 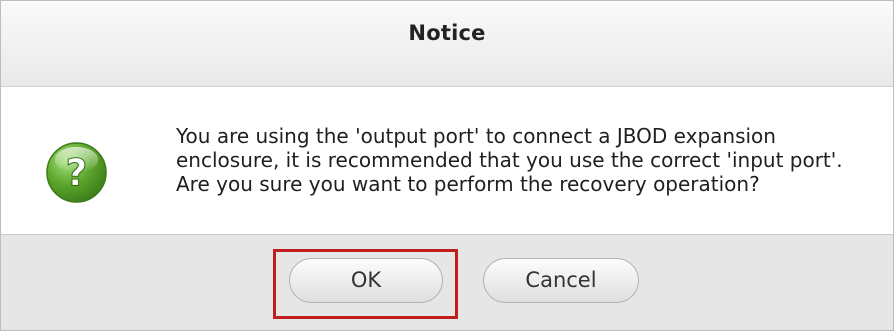 What do you see at coordinates (561, 280) in the screenshot?
I see `cancel-button: Cancel` at bounding box center [561, 280].